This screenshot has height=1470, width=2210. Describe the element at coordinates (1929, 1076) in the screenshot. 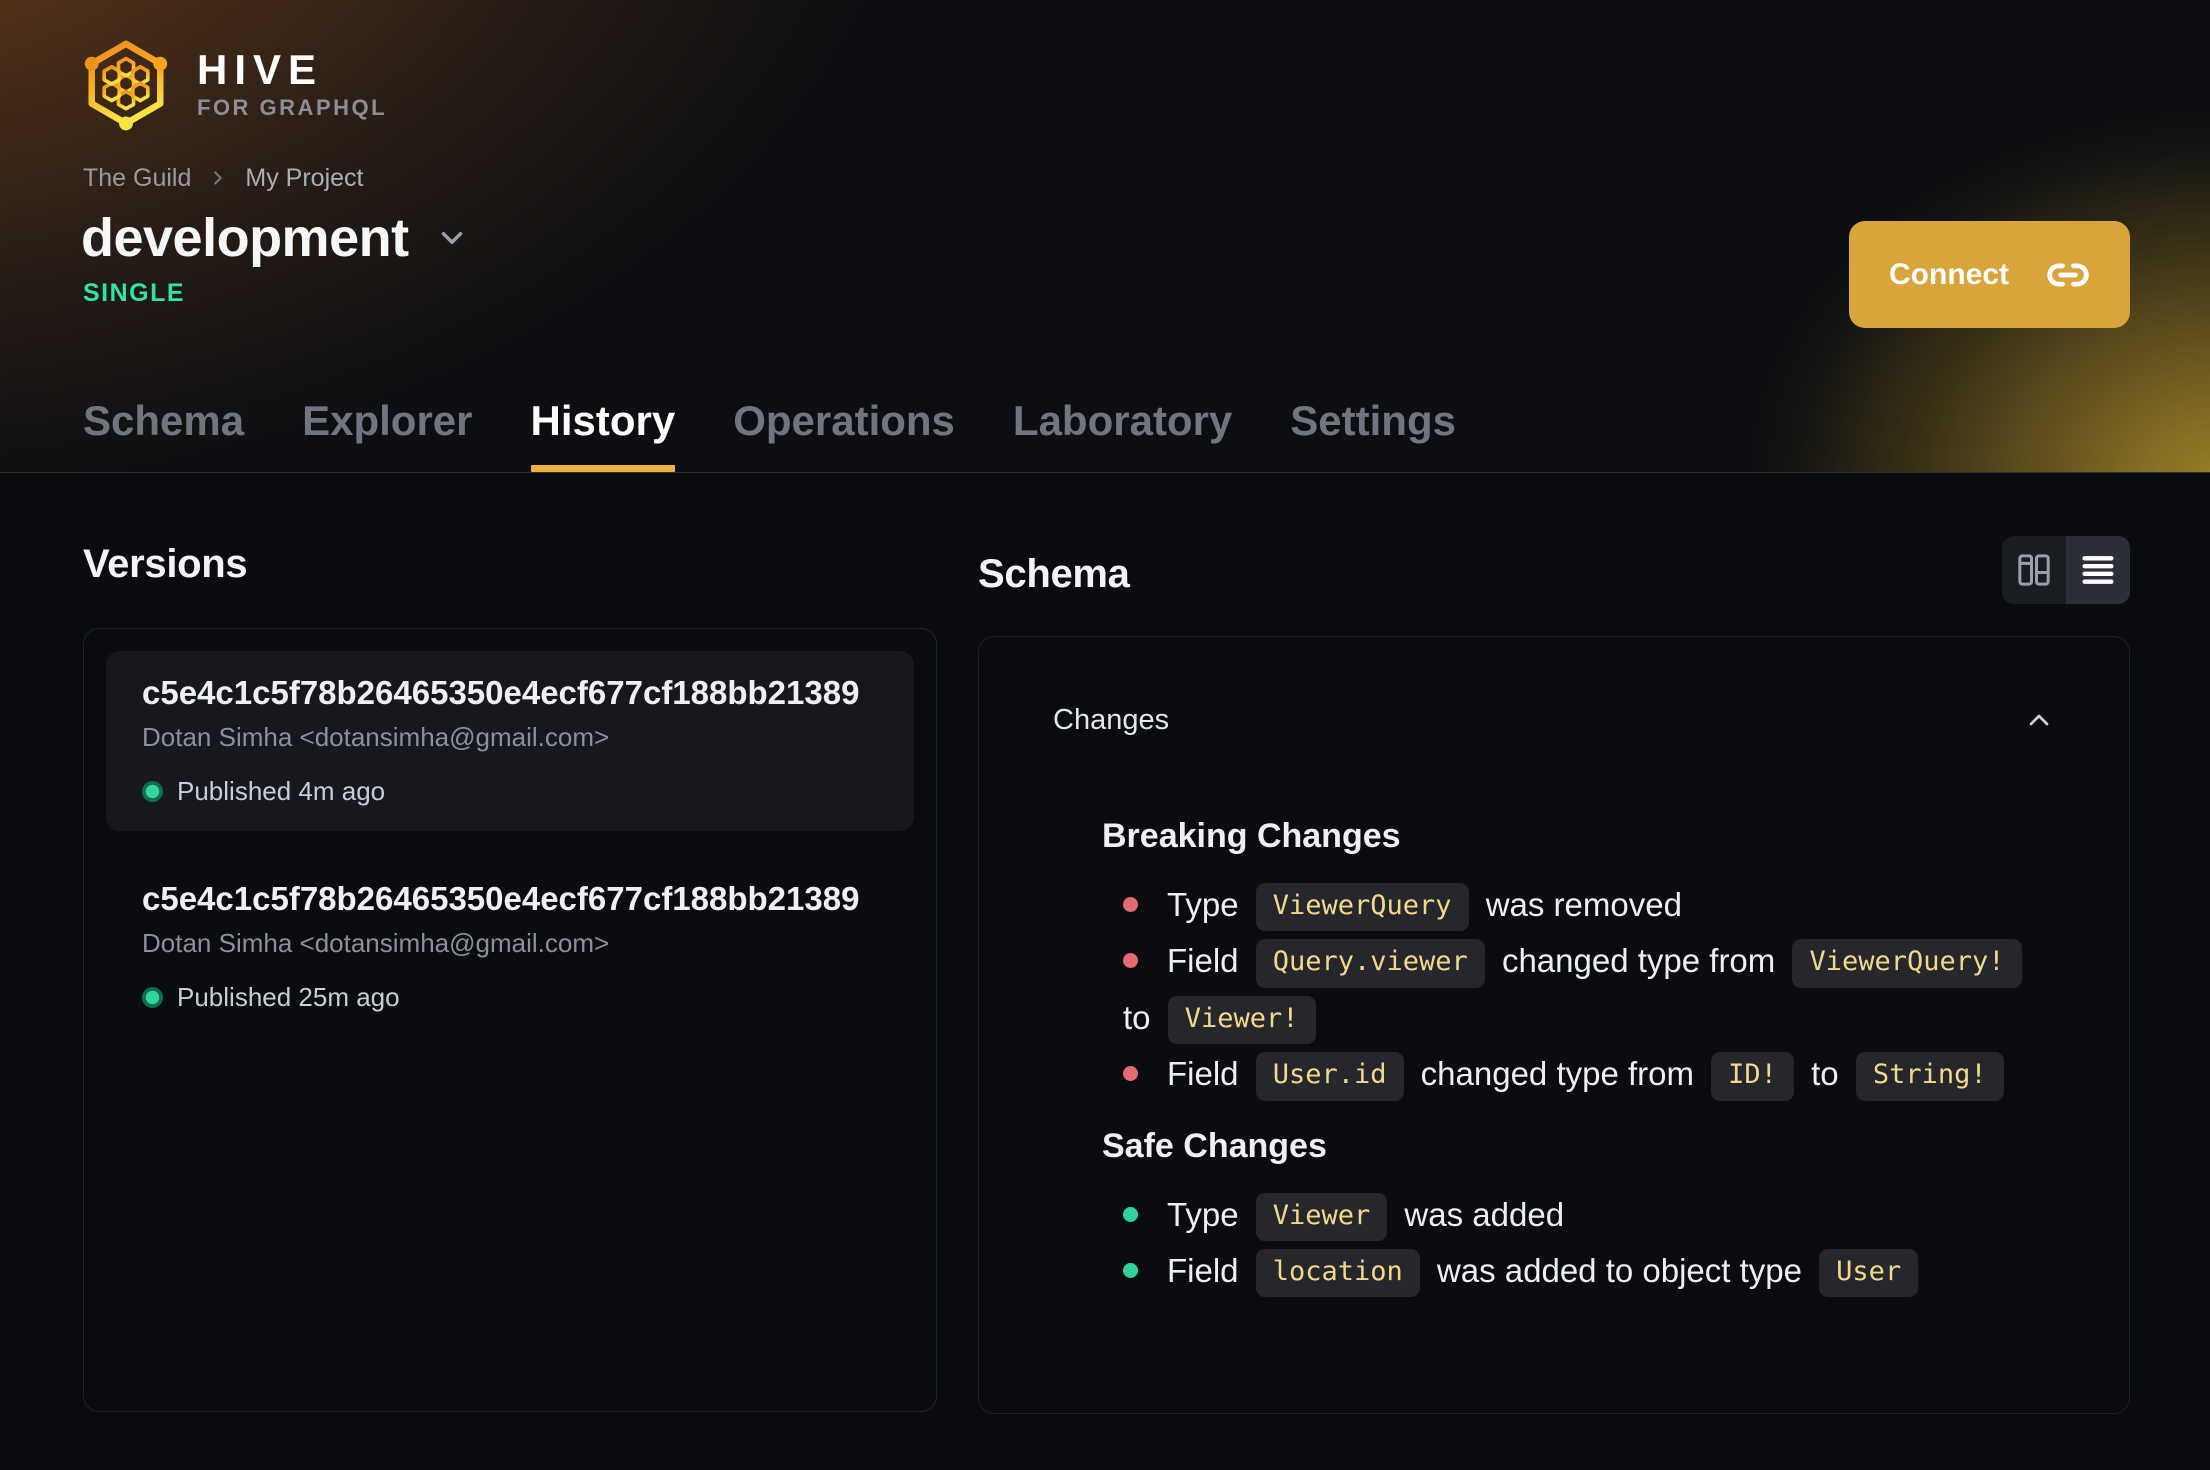

I see `code-chip: String!` at that location.